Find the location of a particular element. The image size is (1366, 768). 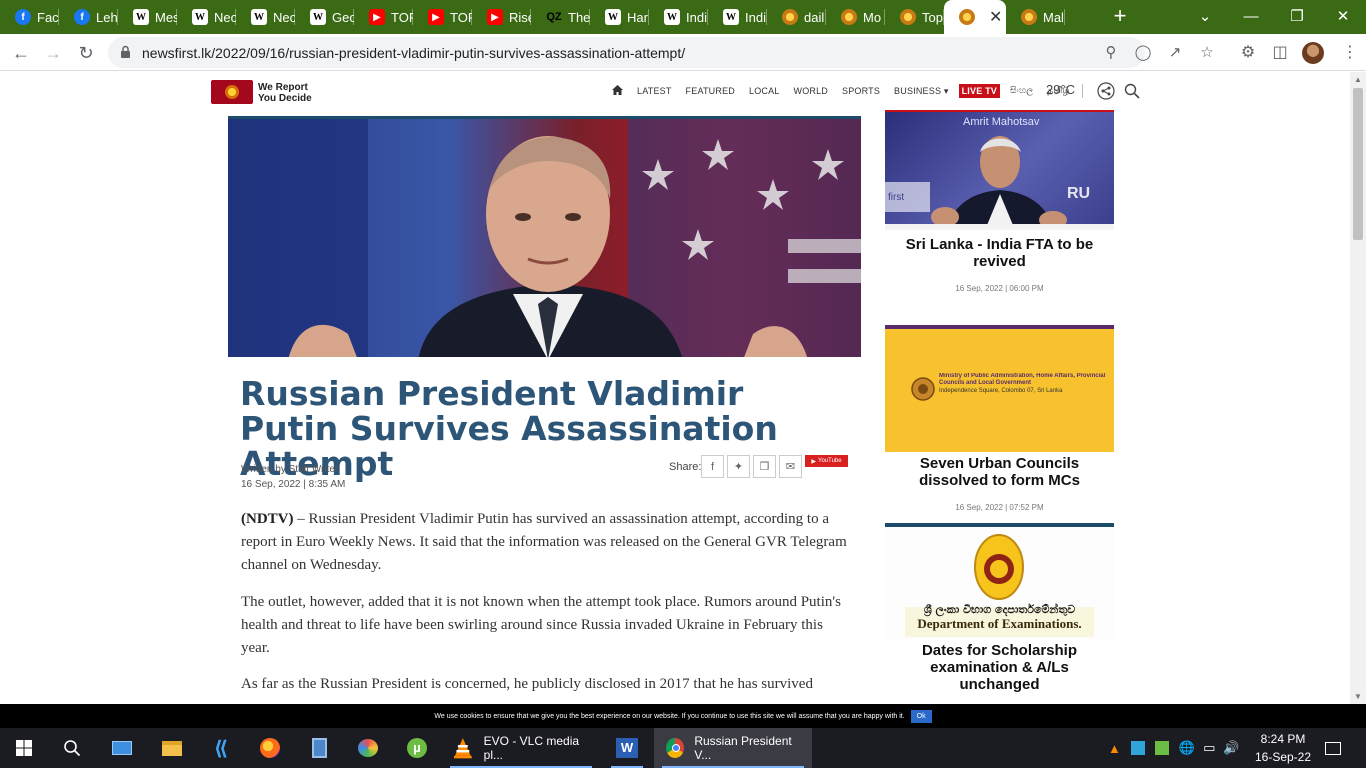

tab-label: Mes is located at coordinates (166, 17).